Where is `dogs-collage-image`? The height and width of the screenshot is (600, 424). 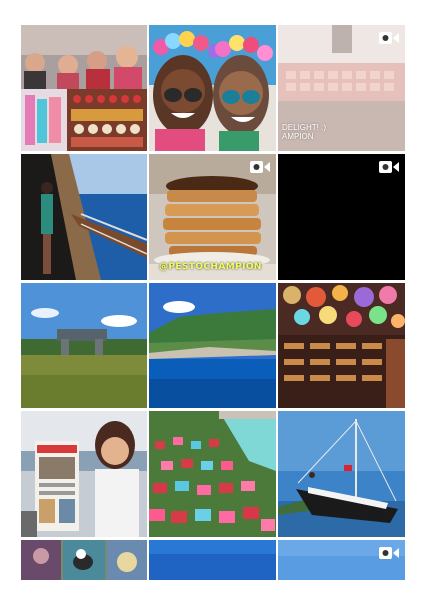 dogs-collage-image is located at coordinates (84, 560).